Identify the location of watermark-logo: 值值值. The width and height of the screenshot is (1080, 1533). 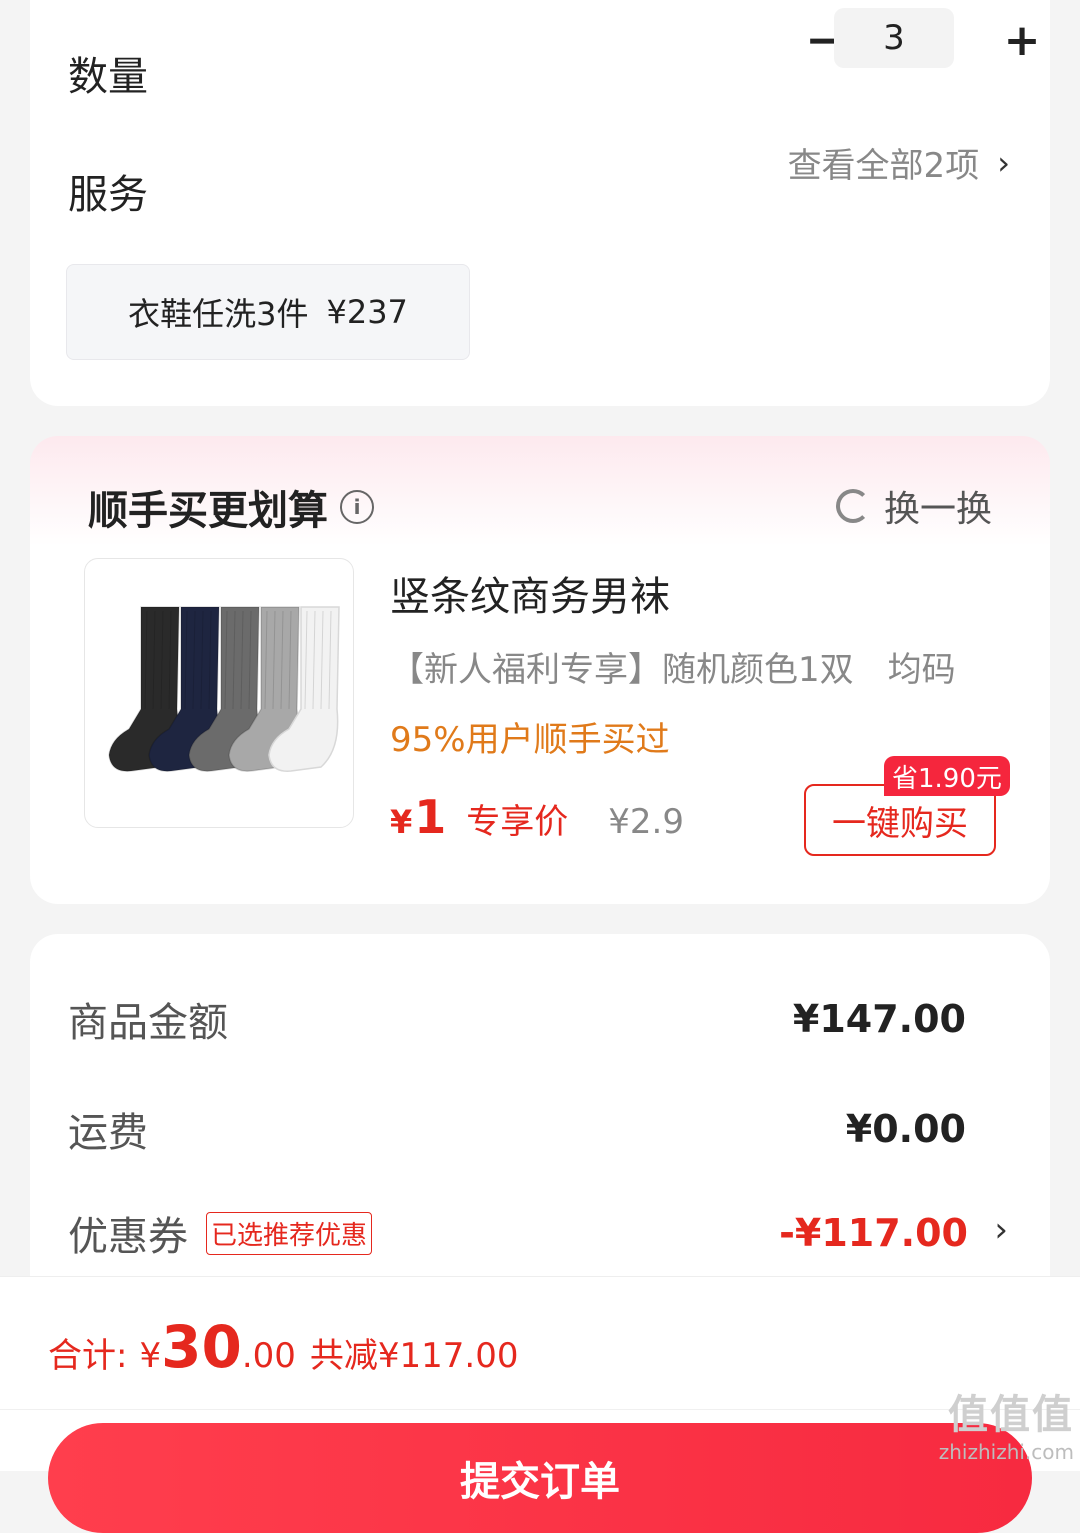
(1011, 1415).